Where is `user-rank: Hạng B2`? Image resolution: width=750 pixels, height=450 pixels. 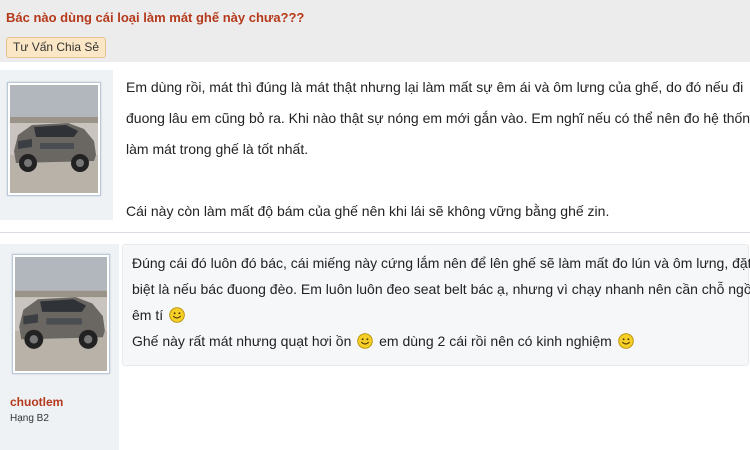
user-rank: Hạng B2 is located at coordinates (29, 418).